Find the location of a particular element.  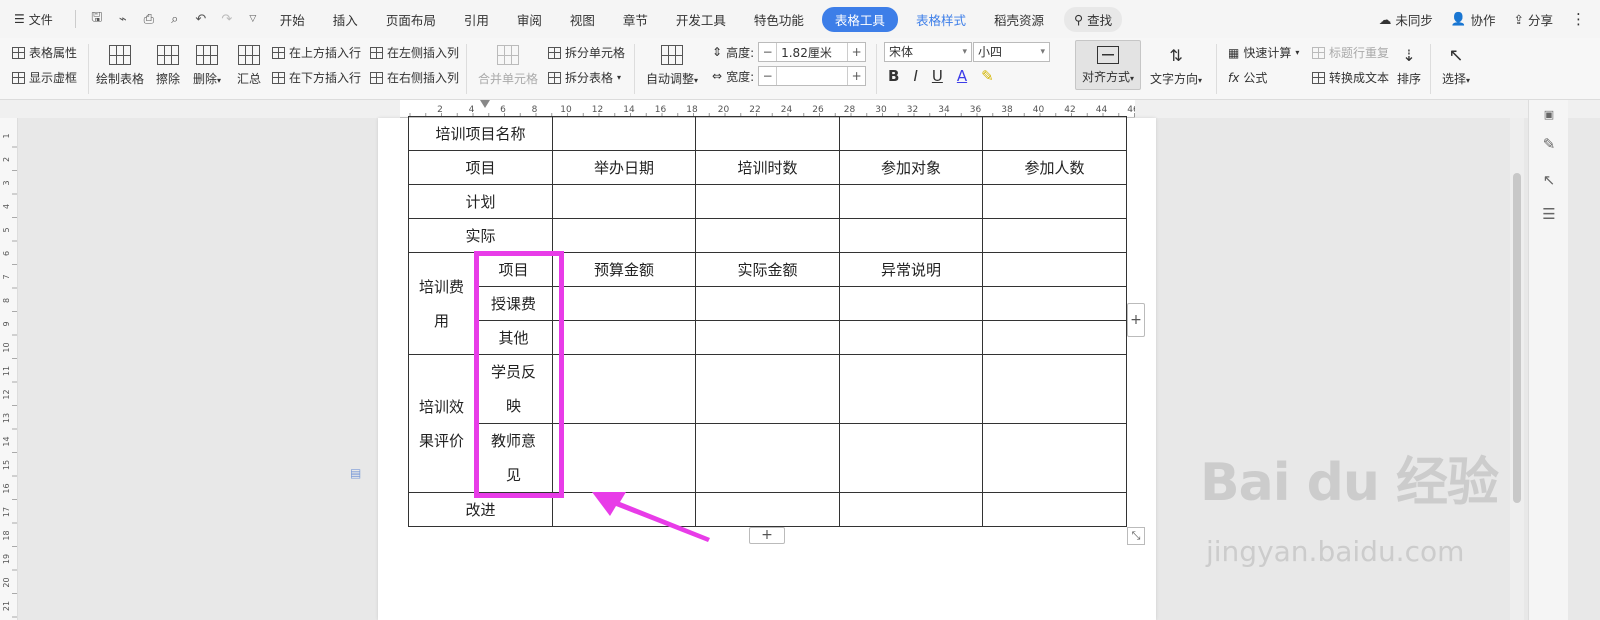

table-cell: 培训效果评价 is located at coordinates (441, 423).